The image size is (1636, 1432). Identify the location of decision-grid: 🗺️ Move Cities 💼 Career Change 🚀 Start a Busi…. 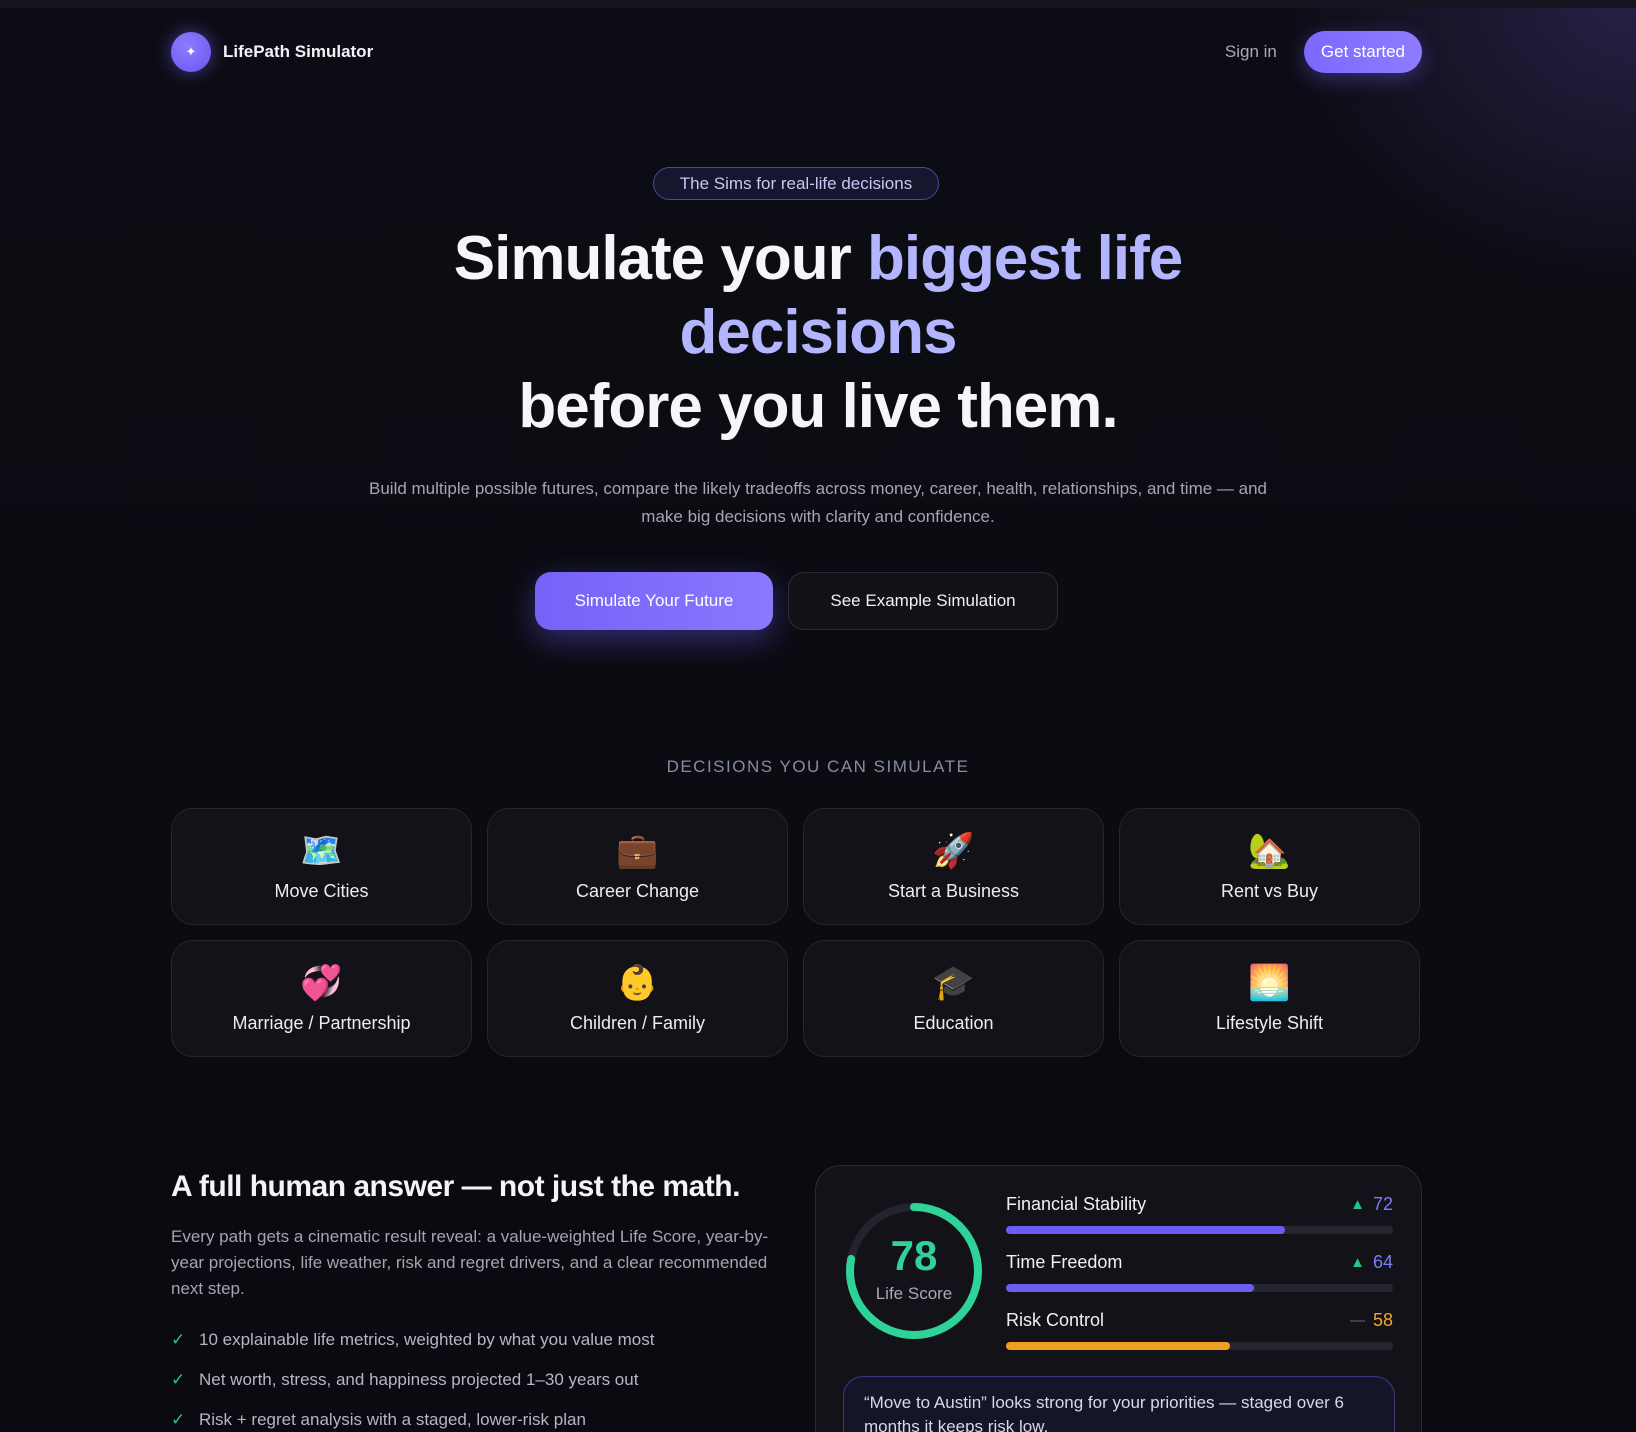
(796, 932).